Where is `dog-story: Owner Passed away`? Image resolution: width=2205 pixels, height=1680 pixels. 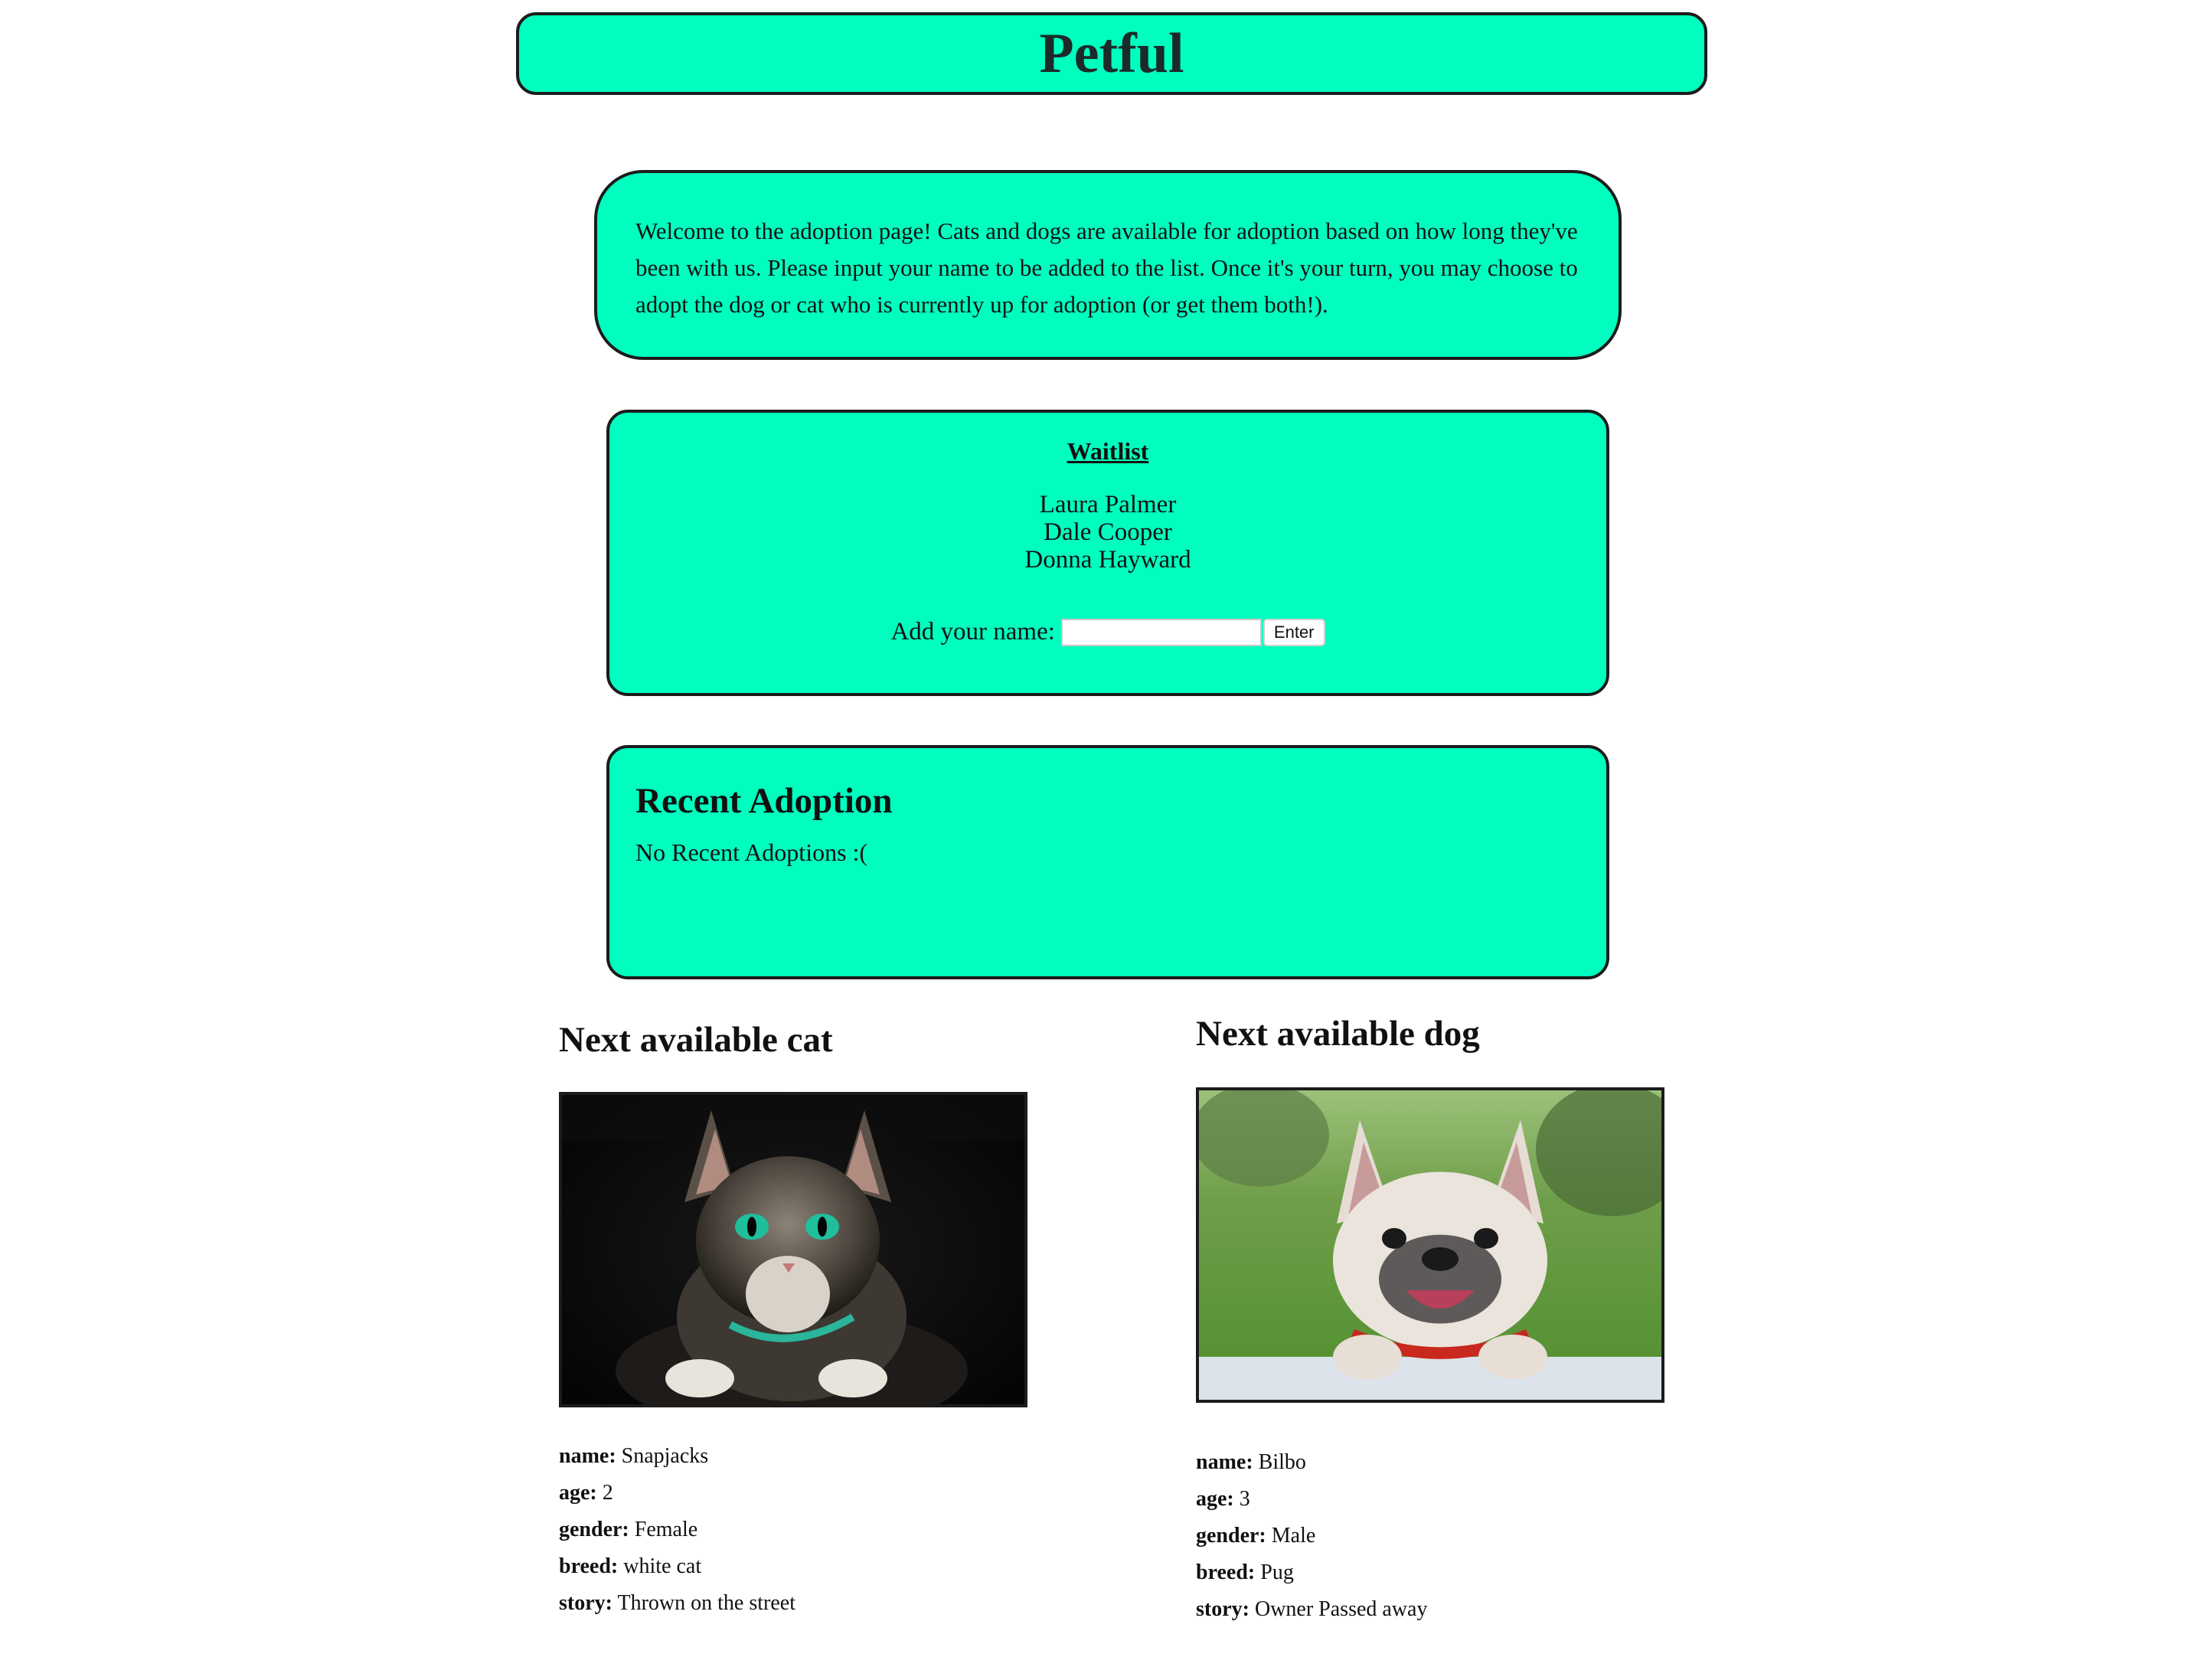 dog-story: Owner Passed away is located at coordinates (1341, 1609).